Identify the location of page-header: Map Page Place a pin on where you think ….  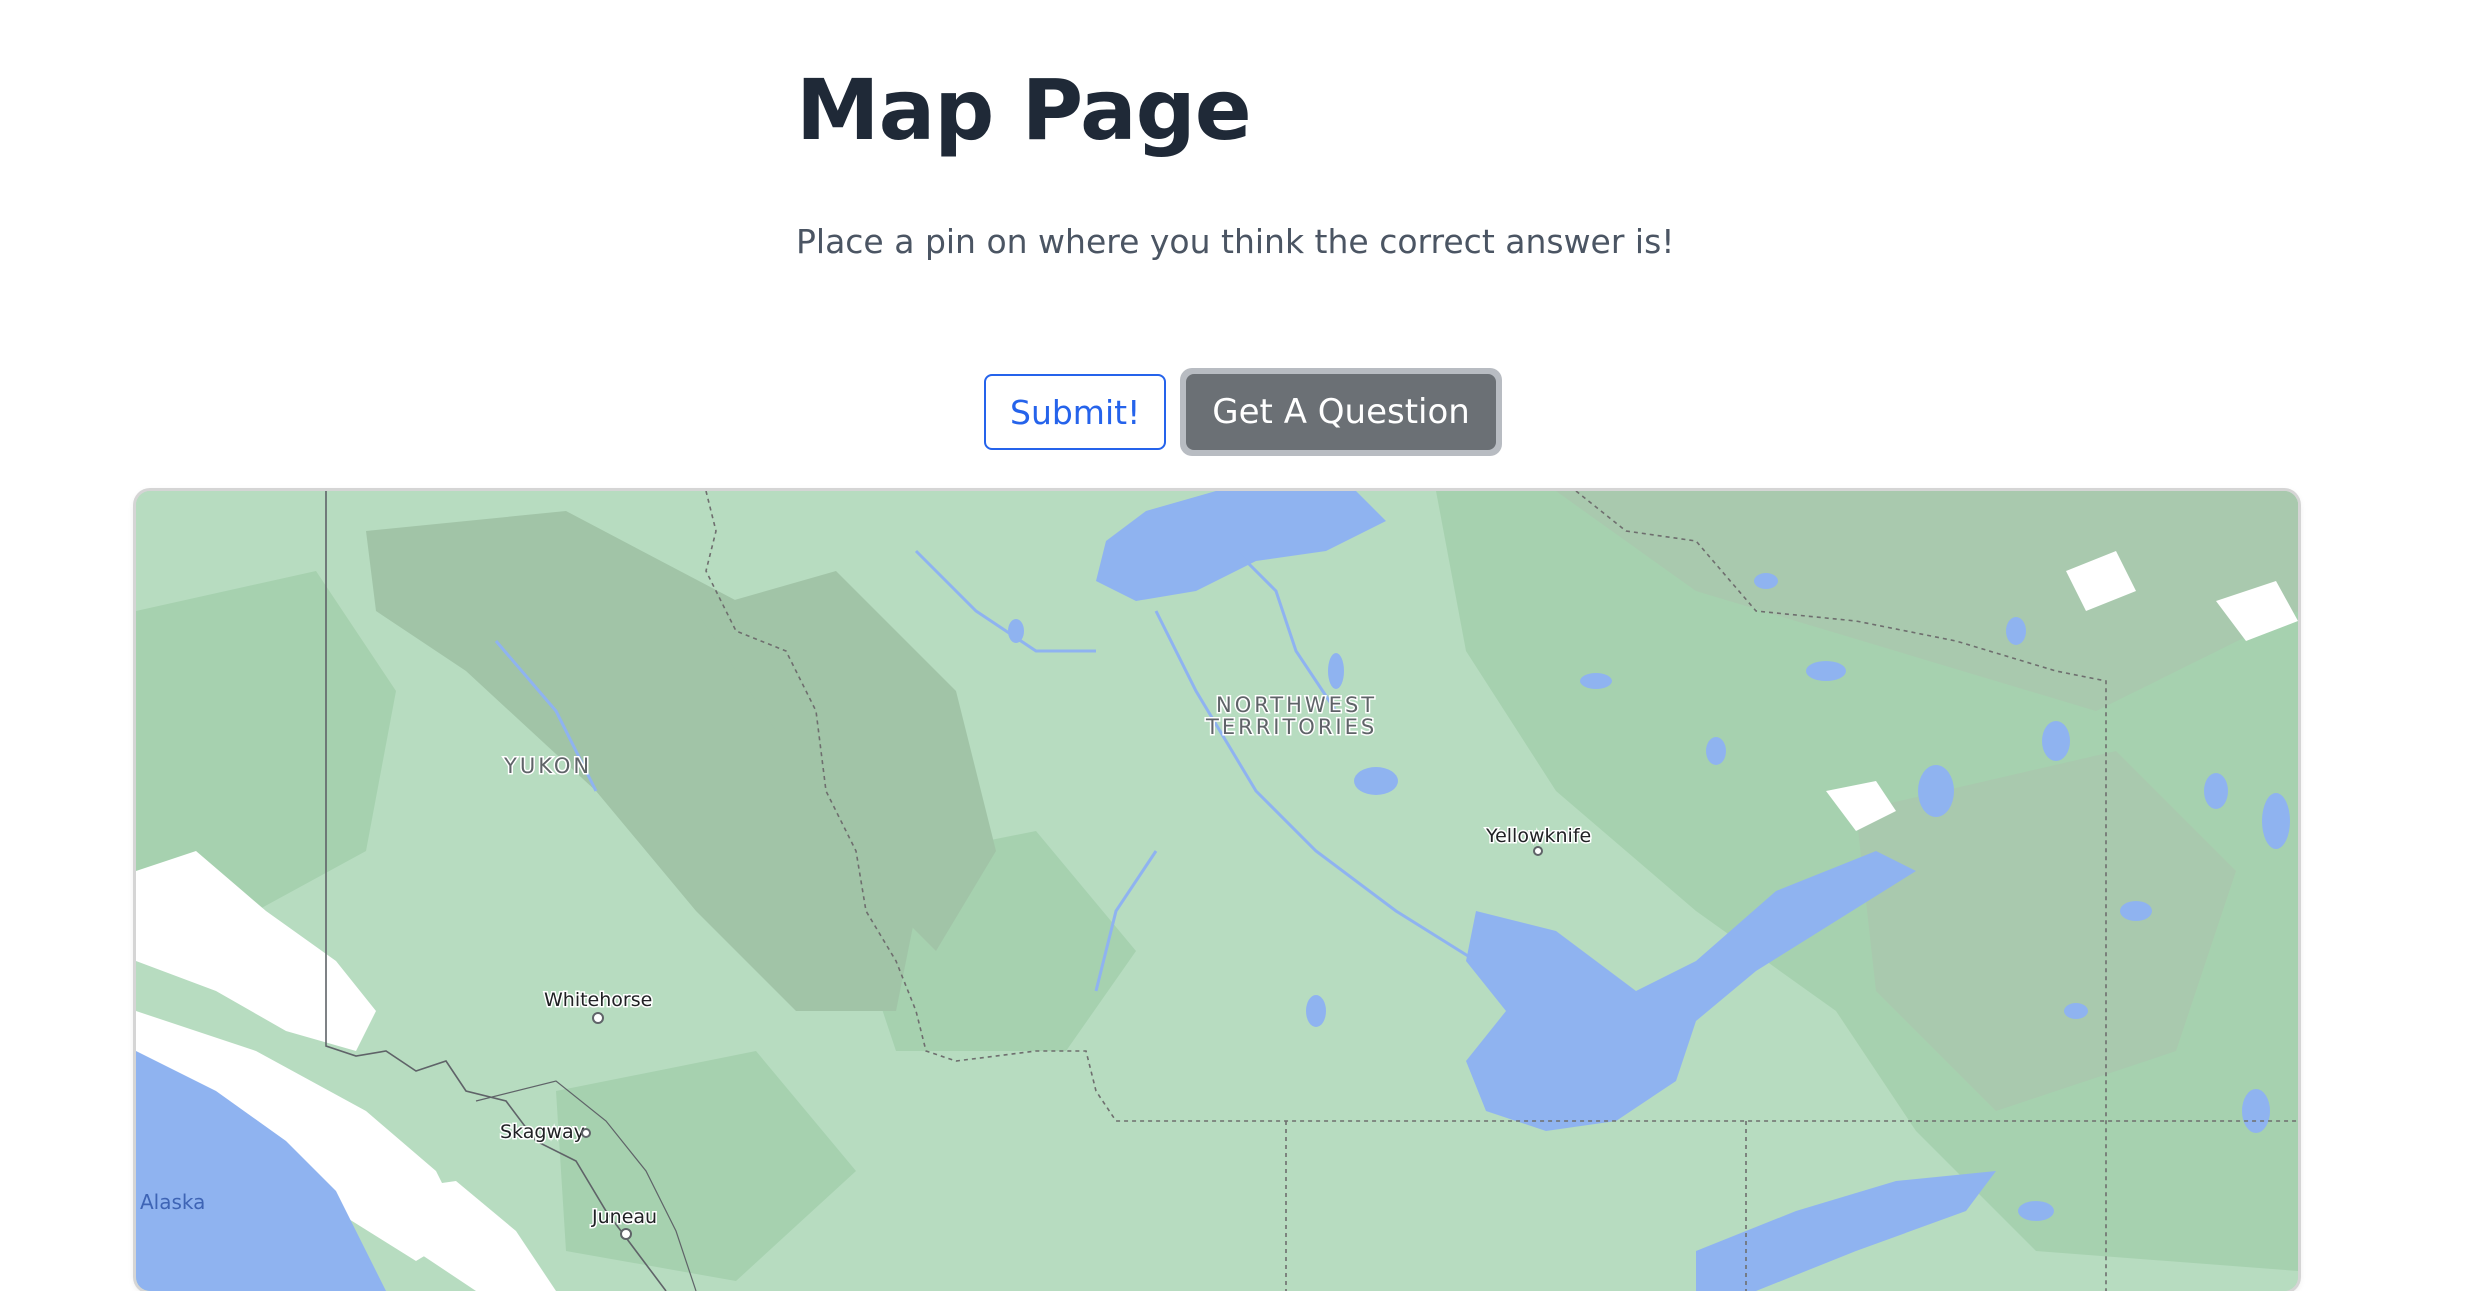
(1396, 160).